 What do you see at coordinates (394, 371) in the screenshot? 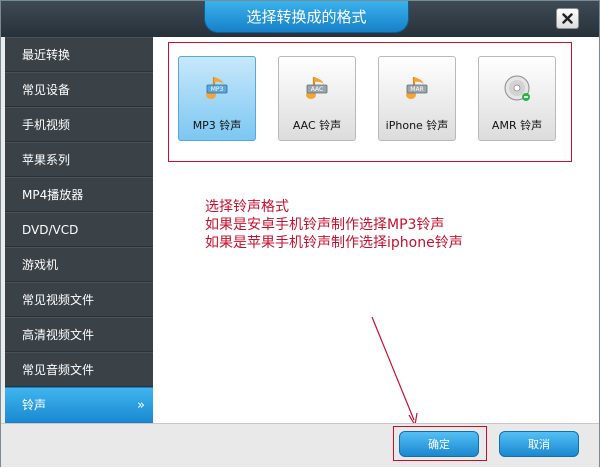
I see `annotation-arrow` at bounding box center [394, 371].